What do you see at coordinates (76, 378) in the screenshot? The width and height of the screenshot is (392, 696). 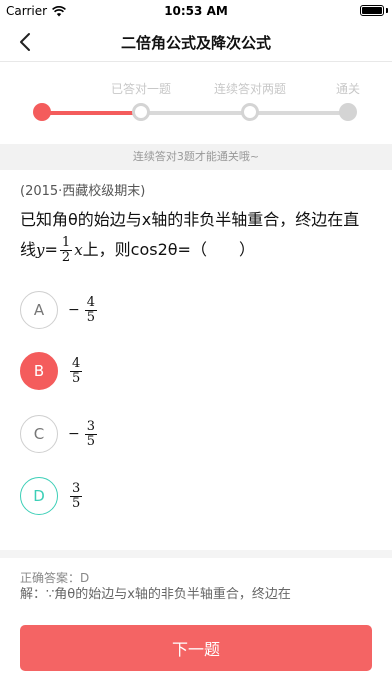 I see `option-b-denominator: 5` at bounding box center [76, 378].